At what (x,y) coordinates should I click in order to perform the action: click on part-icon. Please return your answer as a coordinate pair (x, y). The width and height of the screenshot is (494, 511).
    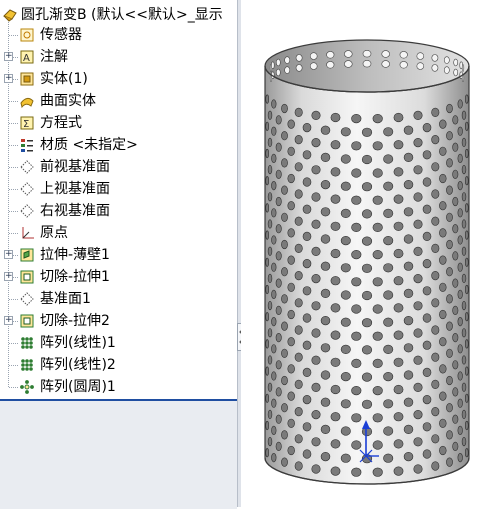
    Looking at the image, I should click on (10, 15).